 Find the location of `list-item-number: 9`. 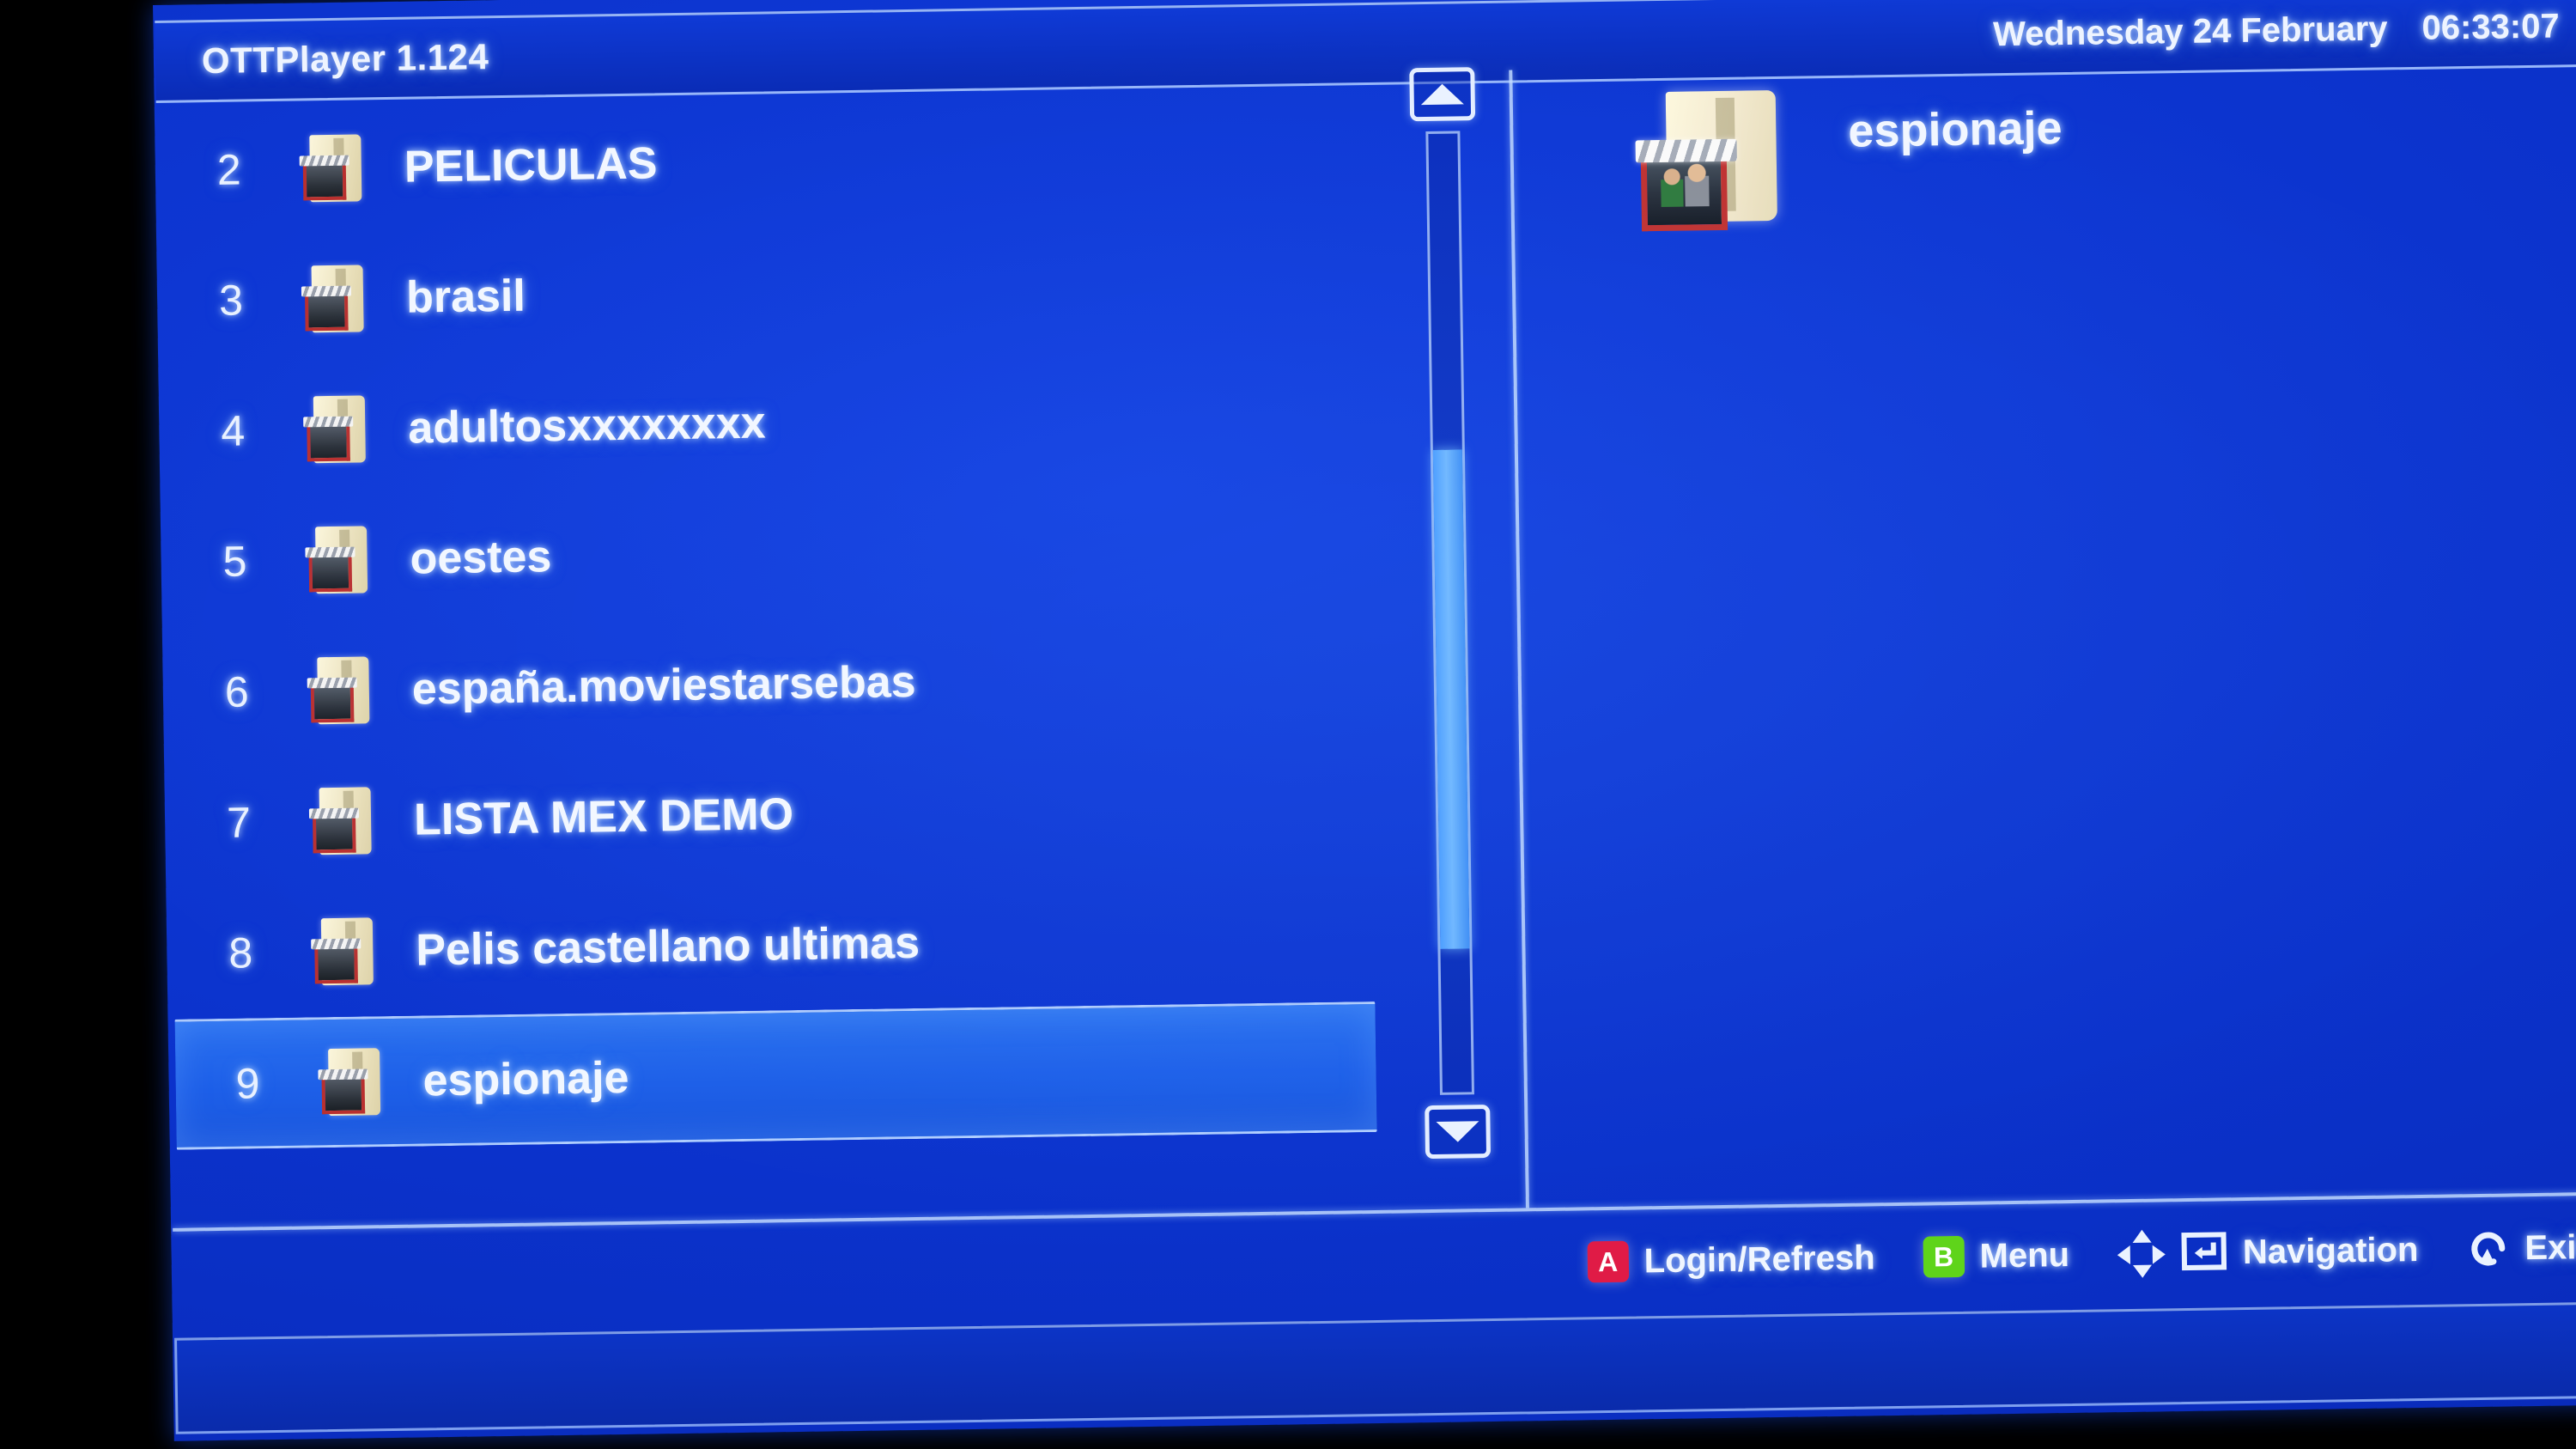

list-item-number: 9 is located at coordinates (248, 1083).